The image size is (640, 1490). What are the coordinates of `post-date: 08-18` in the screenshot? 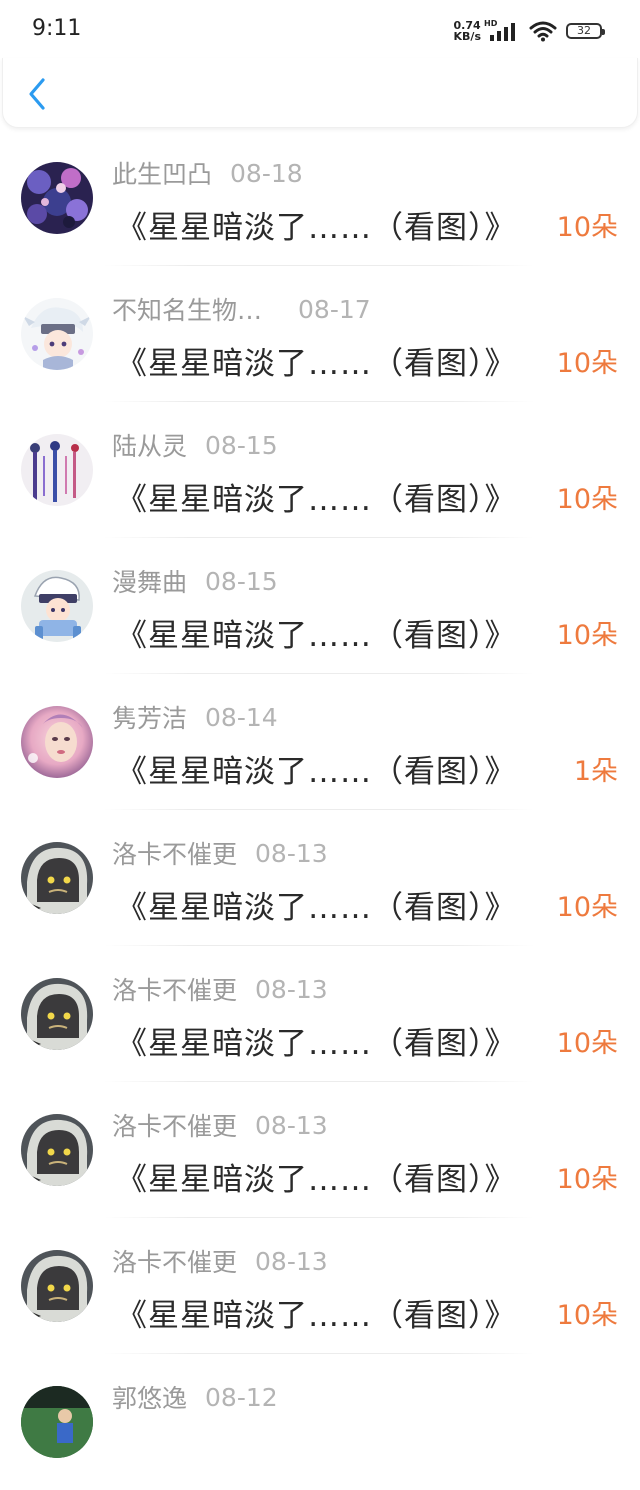 It's located at (266, 173).